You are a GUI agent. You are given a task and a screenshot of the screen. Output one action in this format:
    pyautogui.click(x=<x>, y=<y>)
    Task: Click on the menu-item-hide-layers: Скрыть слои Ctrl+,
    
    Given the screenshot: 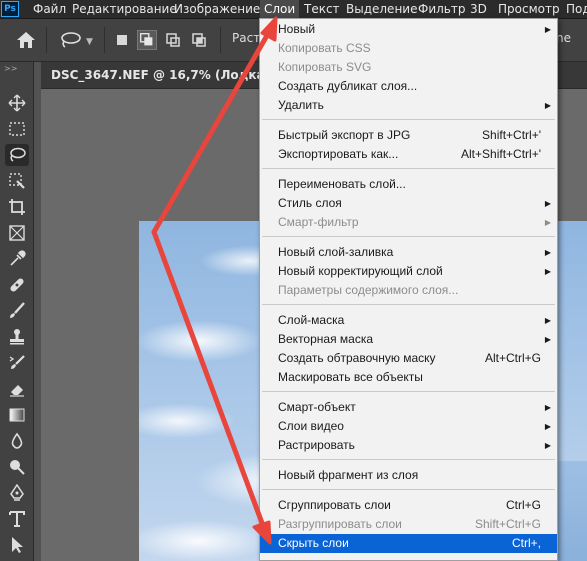 What is the action you would take?
    pyautogui.click(x=408, y=543)
    